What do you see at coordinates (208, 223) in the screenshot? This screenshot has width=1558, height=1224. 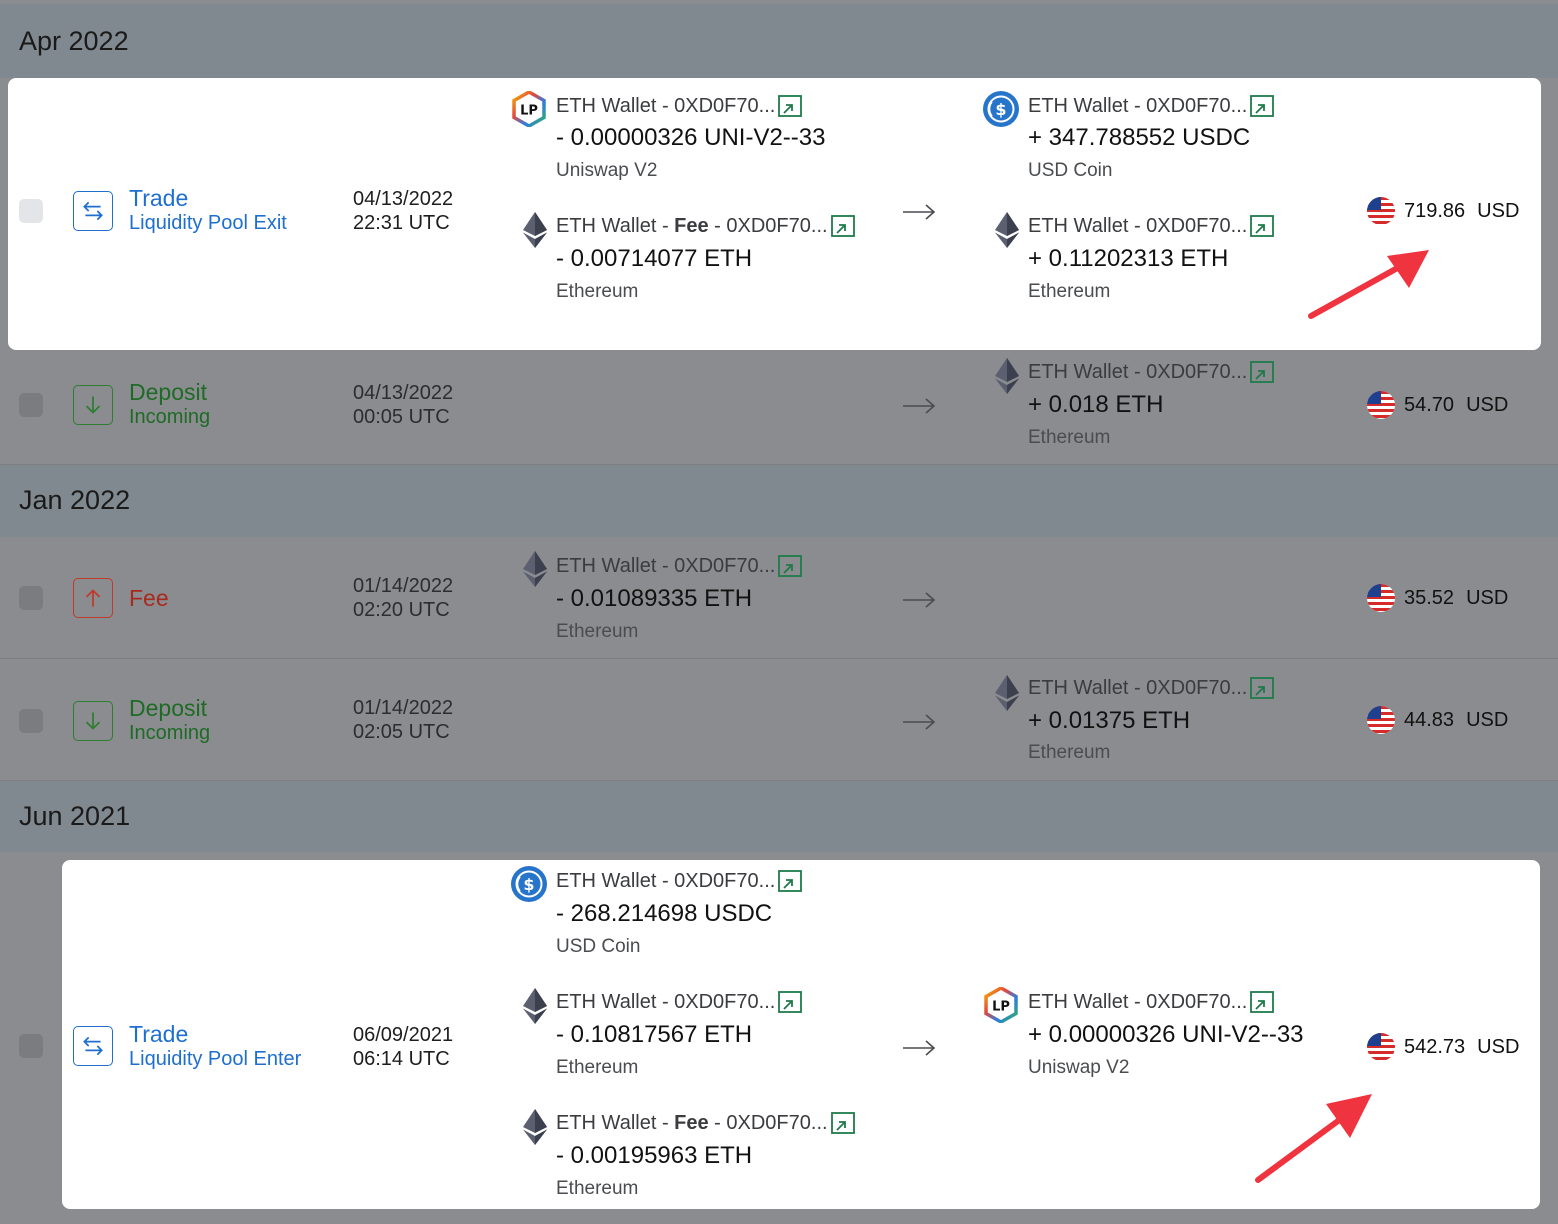 I see `transaction-subtype: Liquidity Pool Exit` at bounding box center [208, 223].